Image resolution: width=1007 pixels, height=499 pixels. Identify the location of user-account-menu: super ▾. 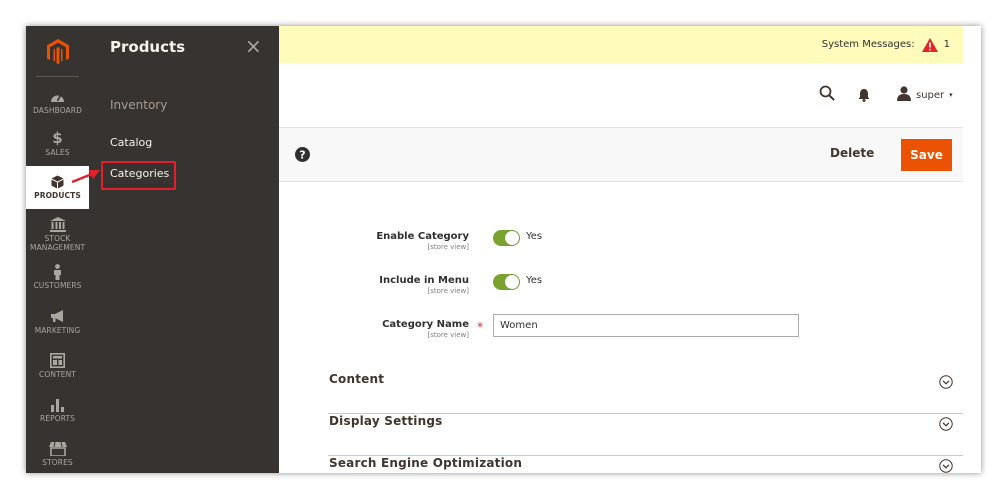
(925, 95).